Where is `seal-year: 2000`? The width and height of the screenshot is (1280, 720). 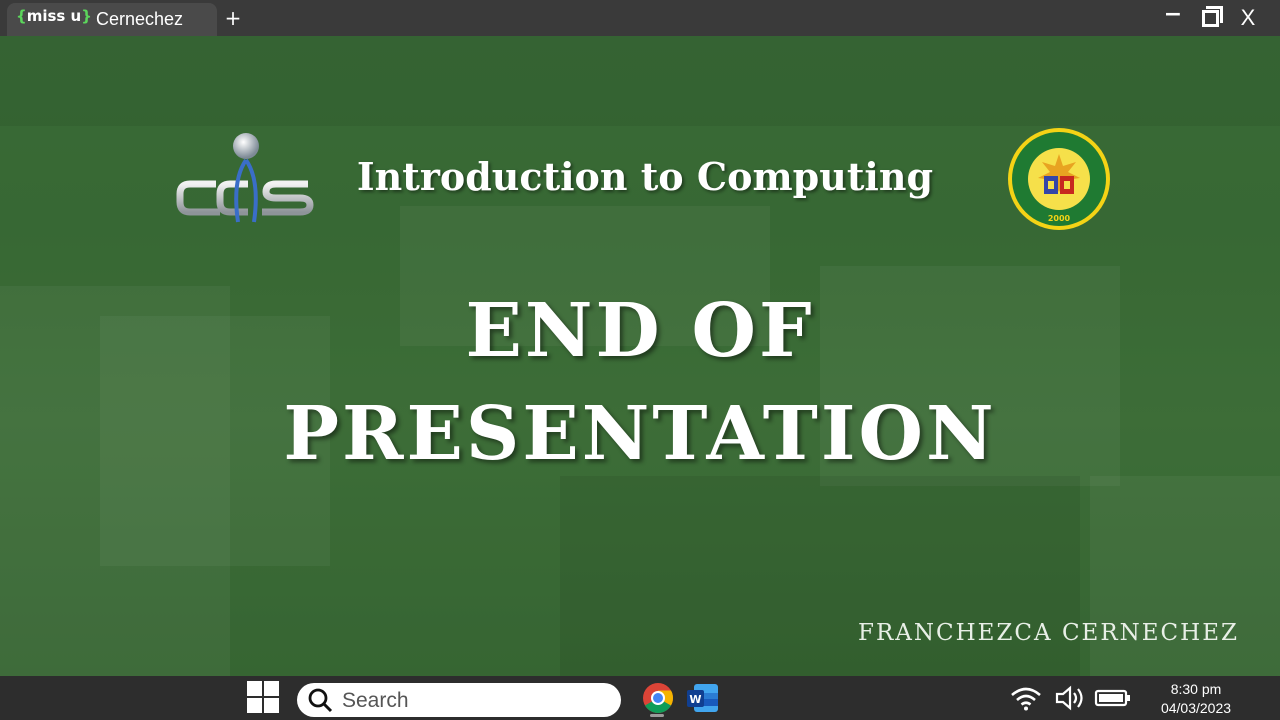 seal-year: 2000 is located at coordinates (1059, 218).